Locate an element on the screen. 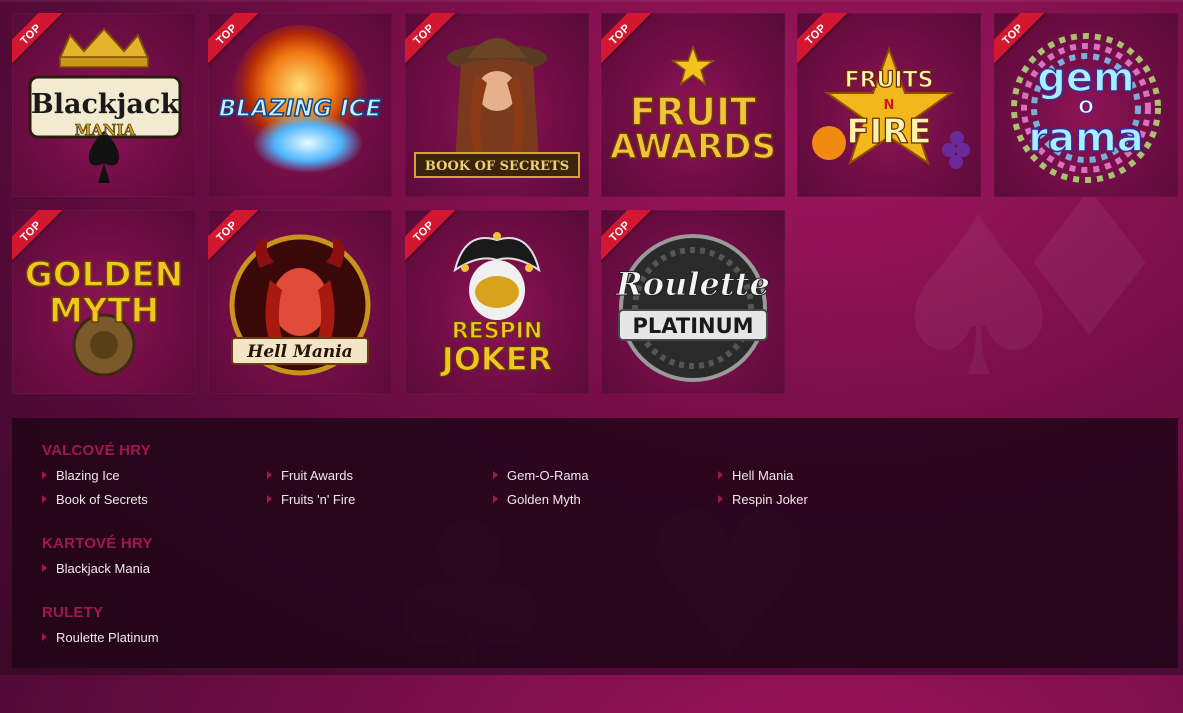  svg-text: Roulette is located at coordinates (692, 284).